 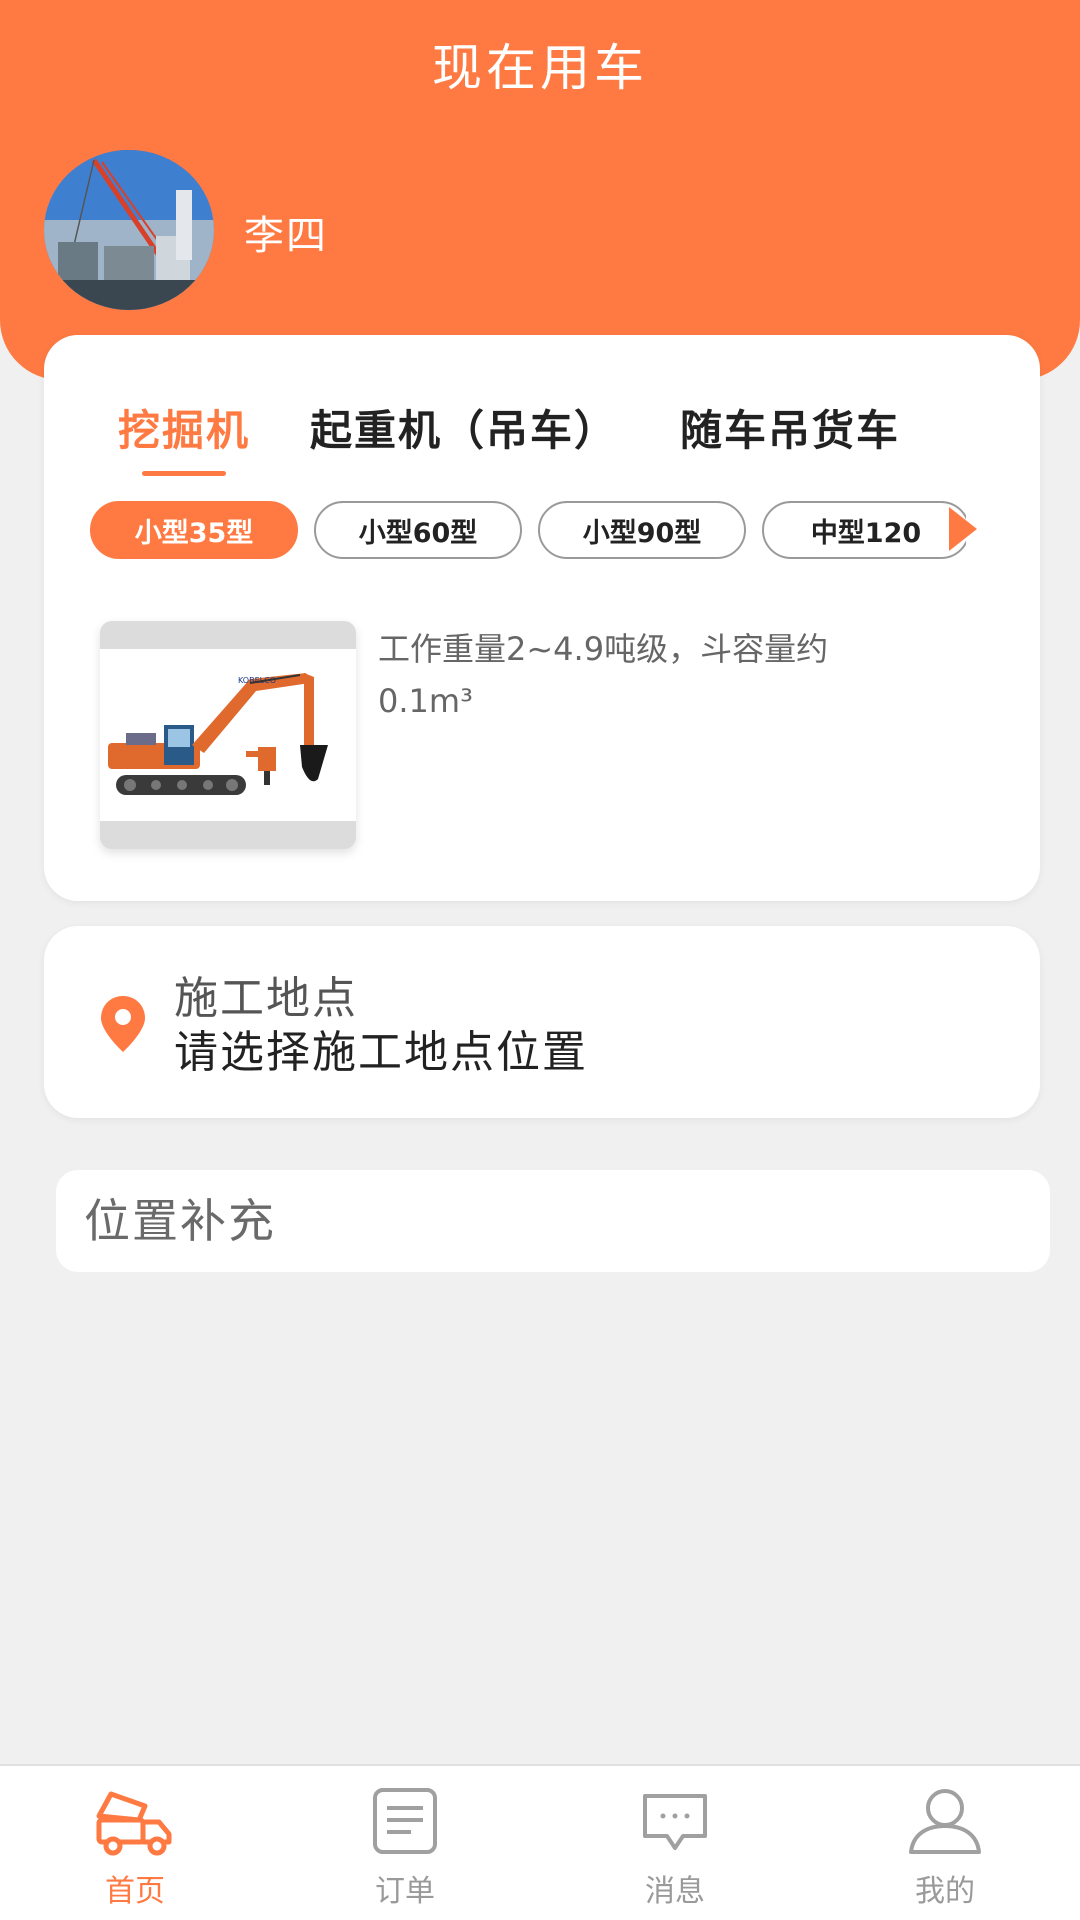 I want to click on nav-orders: 订单, so click(x=405, y=1843).